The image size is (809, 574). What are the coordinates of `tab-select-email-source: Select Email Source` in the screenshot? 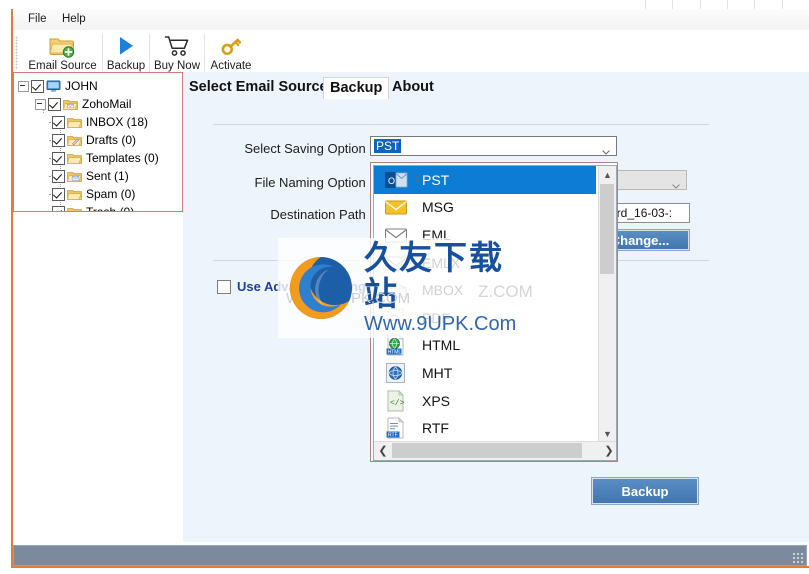 It's located at (258, 87).